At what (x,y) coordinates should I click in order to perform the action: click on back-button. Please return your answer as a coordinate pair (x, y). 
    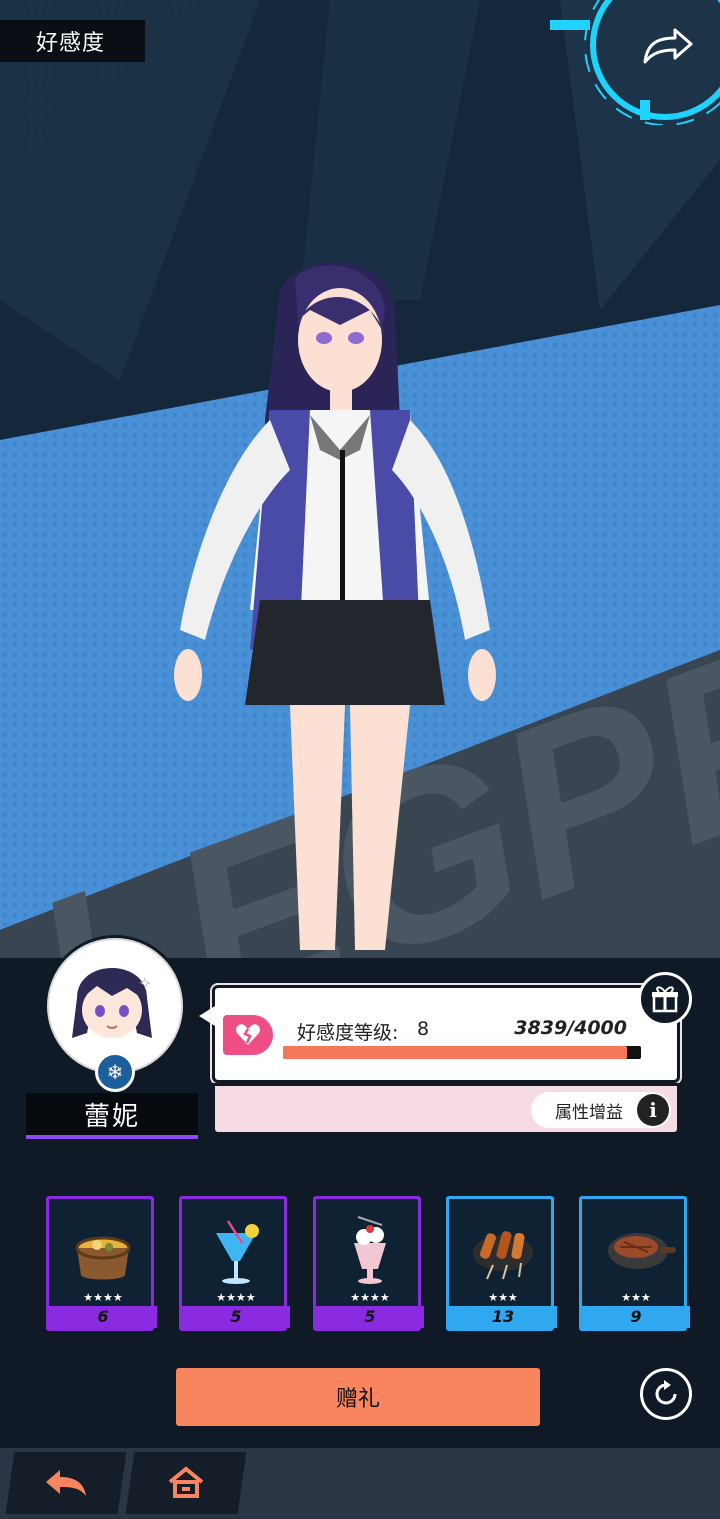
    Looking at the image, I should click on (66, 1483).